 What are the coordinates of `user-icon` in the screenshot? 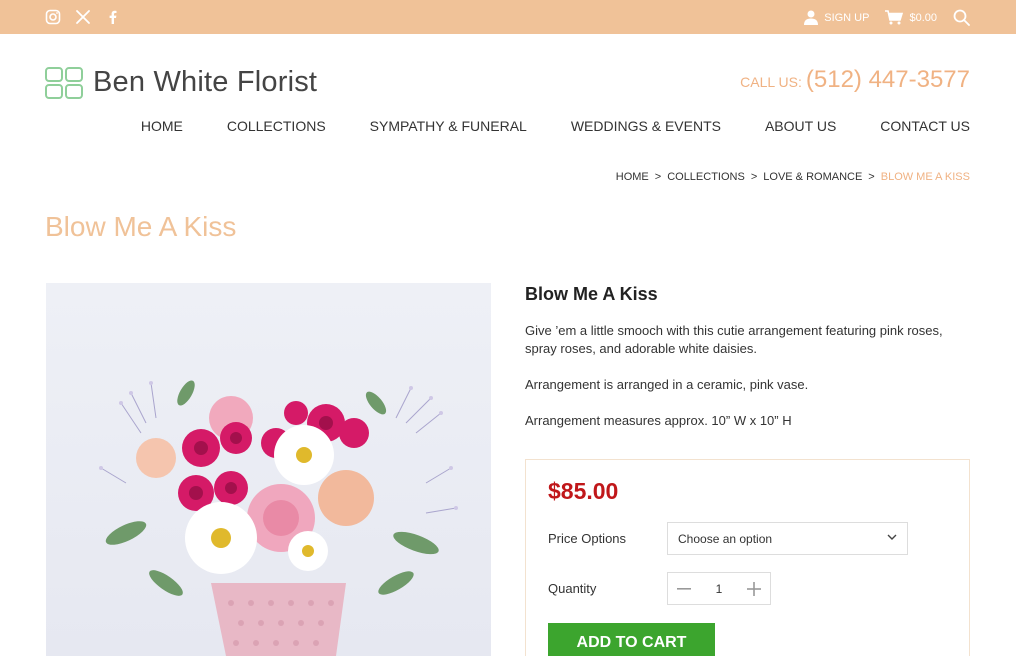 It's located at (811, 17).